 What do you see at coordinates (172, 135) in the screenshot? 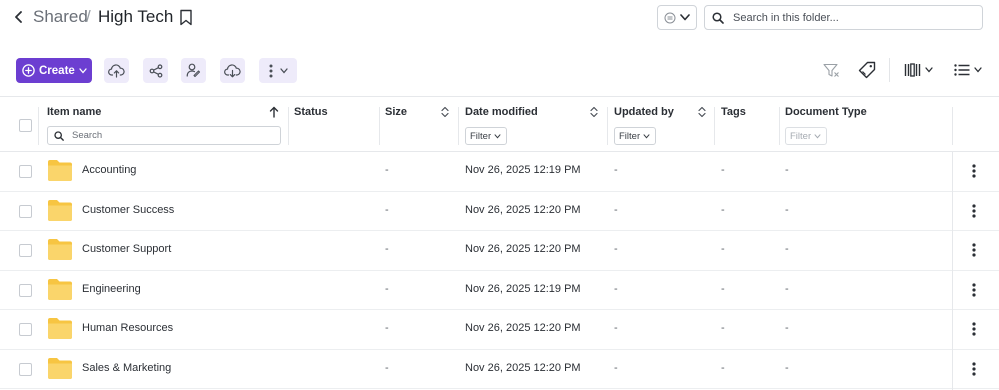
I see `item-name-search-input` at bounding box center [172, 135].